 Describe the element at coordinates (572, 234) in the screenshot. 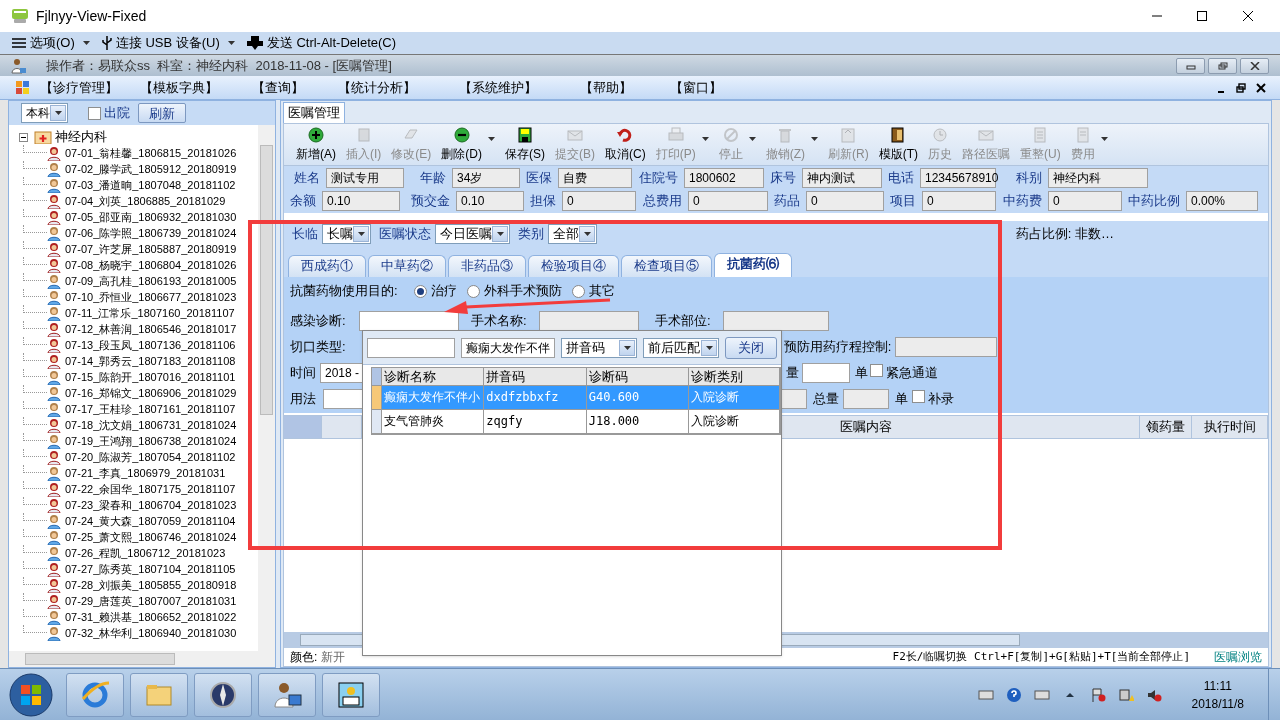

I see `filter-select: 全部` at that location.